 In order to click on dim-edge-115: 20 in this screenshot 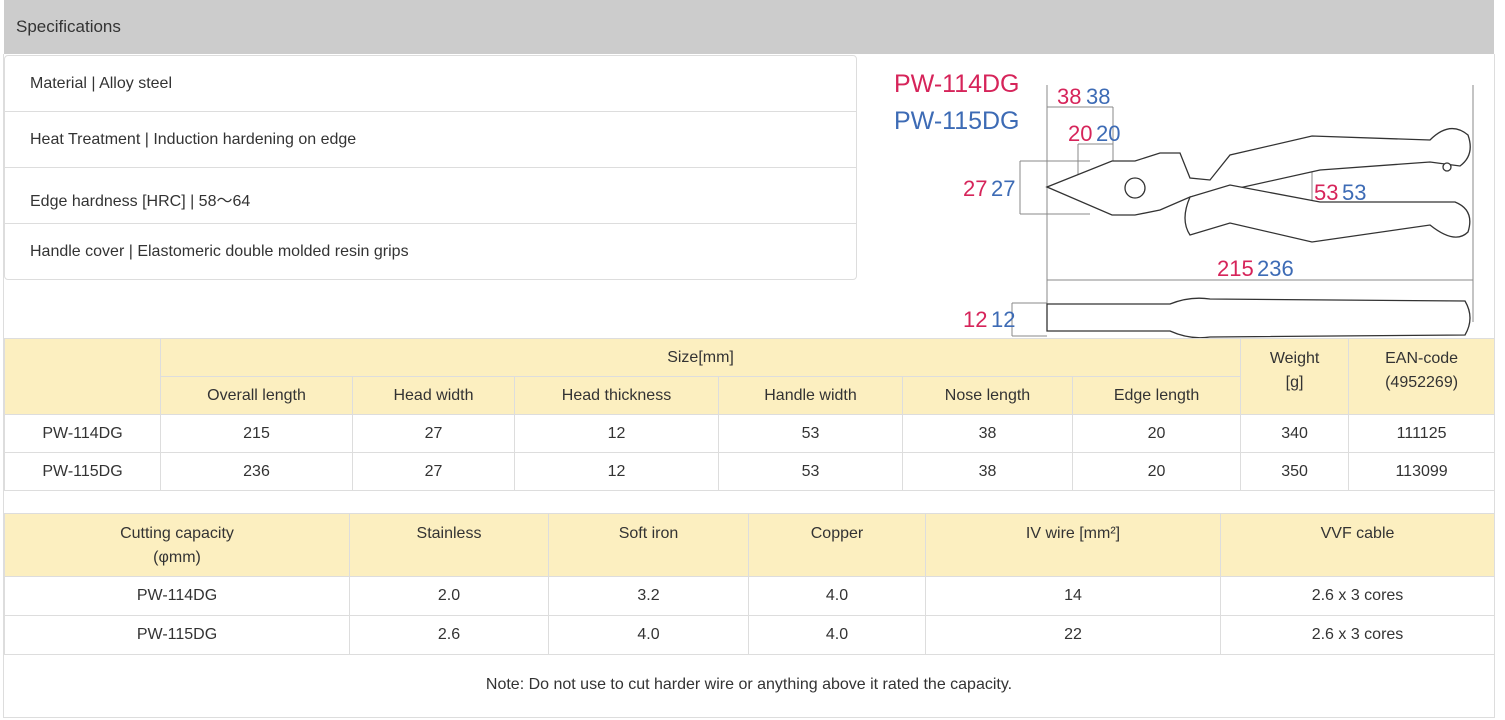, I will do `click(1108, 133)`.